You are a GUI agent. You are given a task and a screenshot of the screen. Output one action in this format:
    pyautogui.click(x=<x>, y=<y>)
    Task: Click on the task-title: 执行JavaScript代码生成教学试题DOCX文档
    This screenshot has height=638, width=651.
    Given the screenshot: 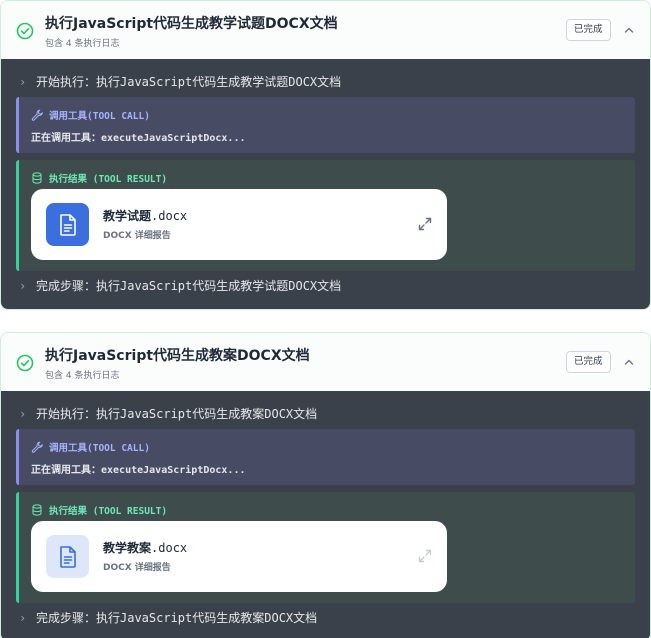 What is the action you would take?
    pyautogui.click(x=191, y=24)
    